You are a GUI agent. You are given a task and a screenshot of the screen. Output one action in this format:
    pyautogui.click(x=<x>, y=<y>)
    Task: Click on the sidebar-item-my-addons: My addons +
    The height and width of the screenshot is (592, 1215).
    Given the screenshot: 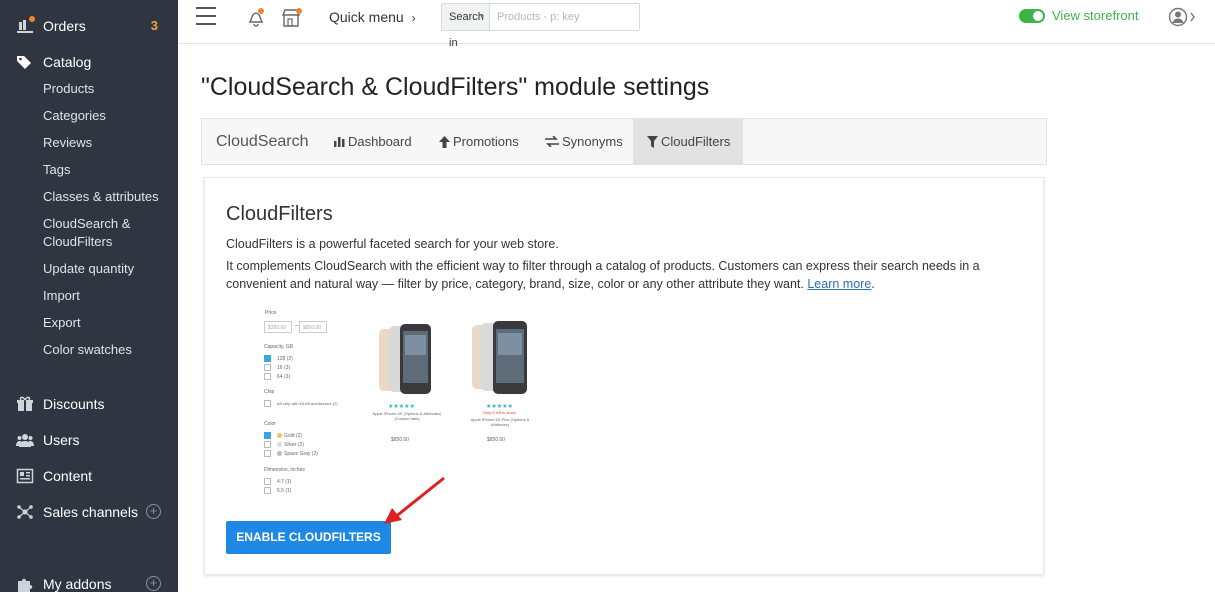 What is the action you would take?
    pyautogui.click(x=89, y=582)
    